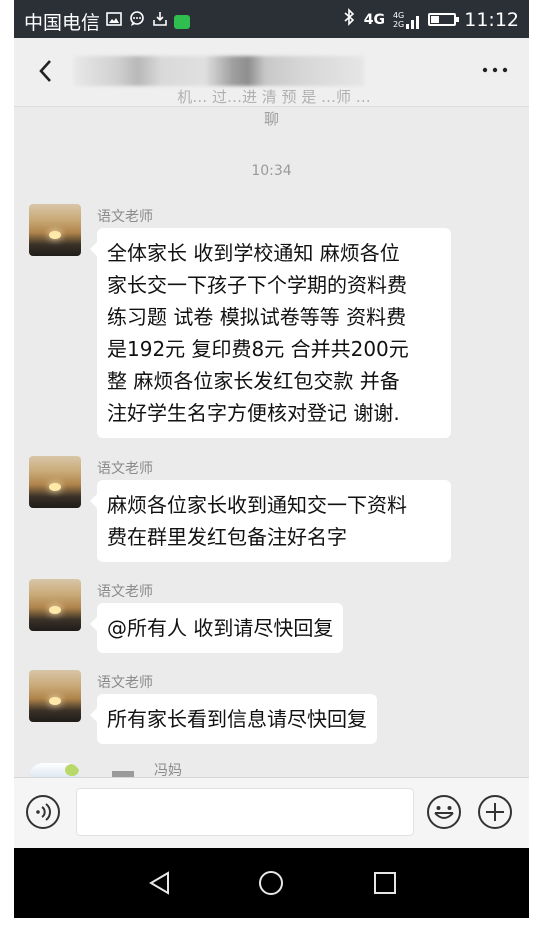 This screenshot has height=931, width=543. What do you see at coordinates (406, 20) in the screenshot?
I see `signal-icon: 4G 2G` at bounding box center [406, 20].